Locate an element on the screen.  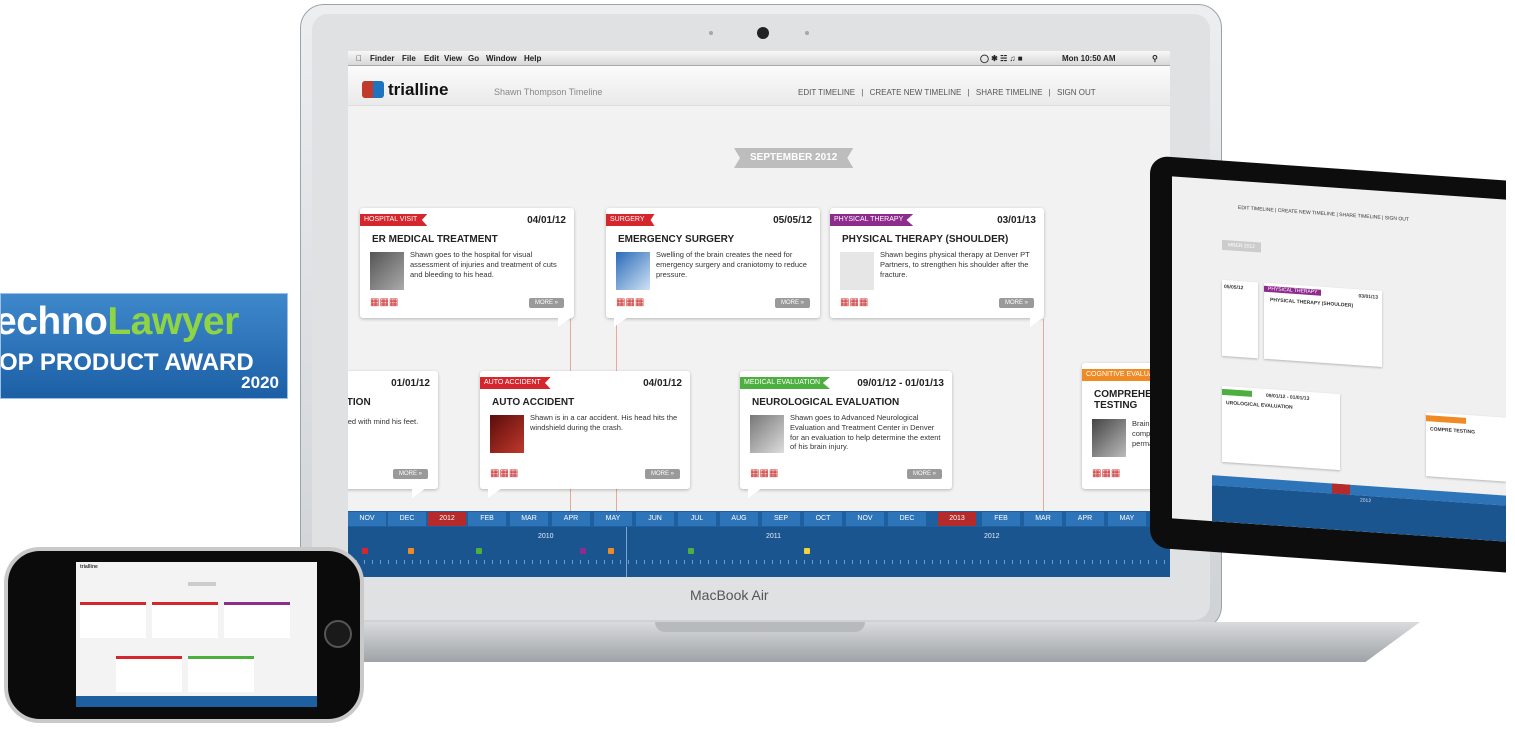
timeline-ticks is located at coordinates (759, 562).